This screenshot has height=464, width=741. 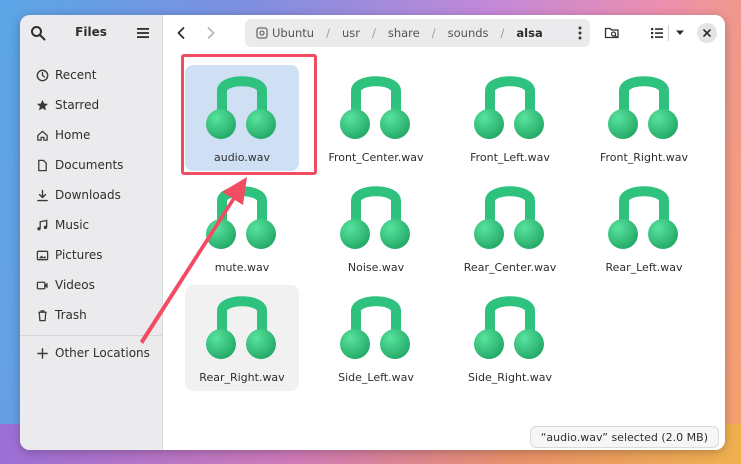 I want to click on sidebar-item-label: Downloads, so click(x=88, y=195).